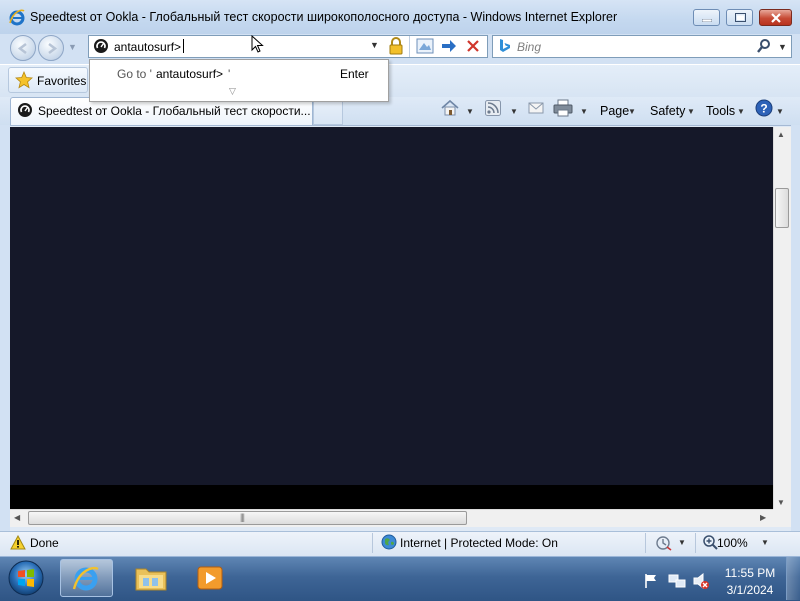  Describe the element at coordinates (701, 581) in the screenshot. I see `volume-muted-icon` at that location.